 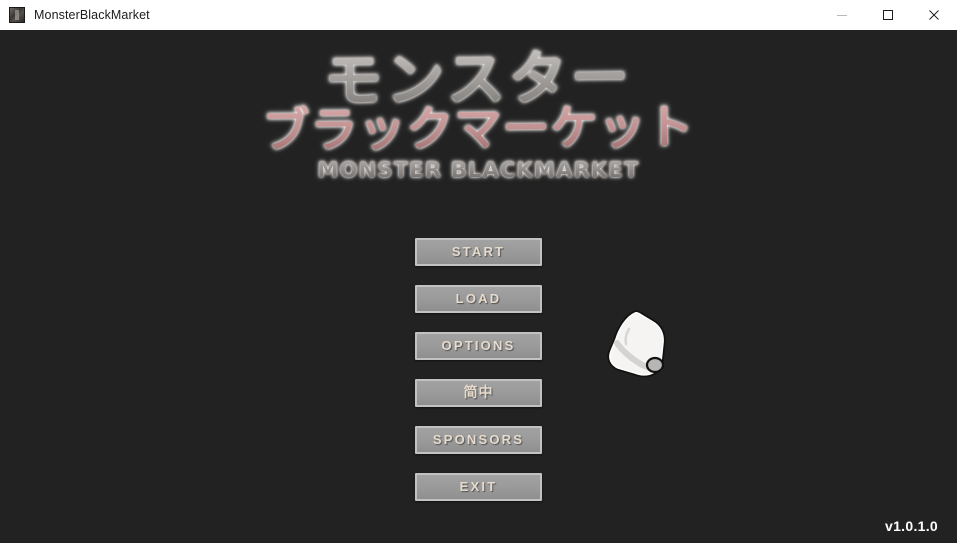 What do you see at coordinates (638, 343) in the screenshot?
I see `pointing-hand-cursor-icon` at bounding box center [638, 343].